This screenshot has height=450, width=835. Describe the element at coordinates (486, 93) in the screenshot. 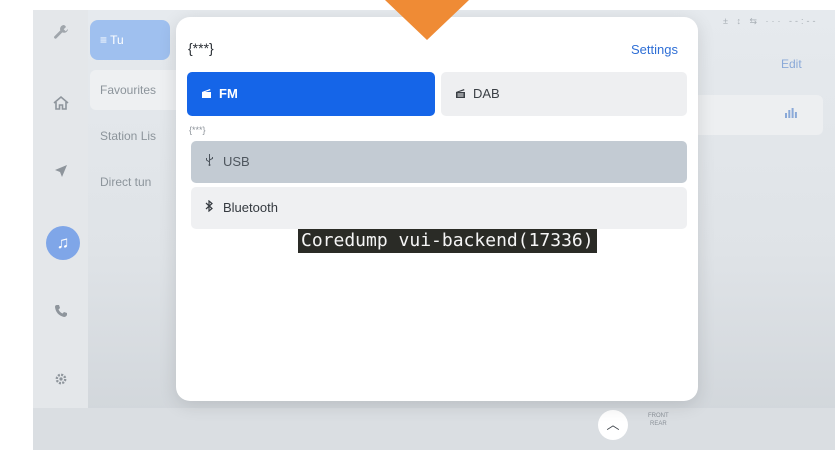

I see `source-dab-label: DAB` at that location.